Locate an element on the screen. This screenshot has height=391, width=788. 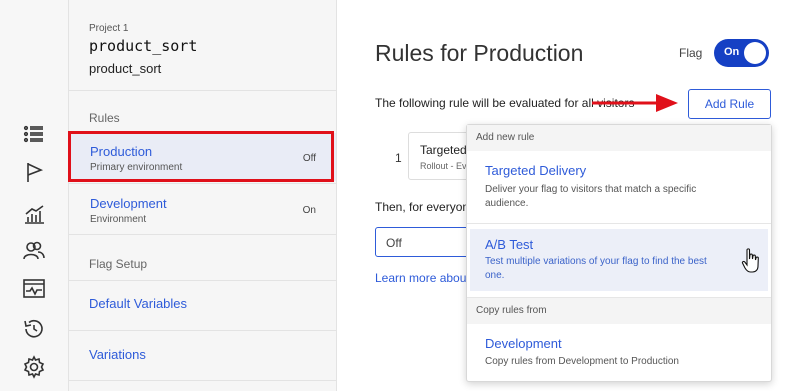
sidebar-item-default-variables: Default Variables is located at coordinates (138, 303).